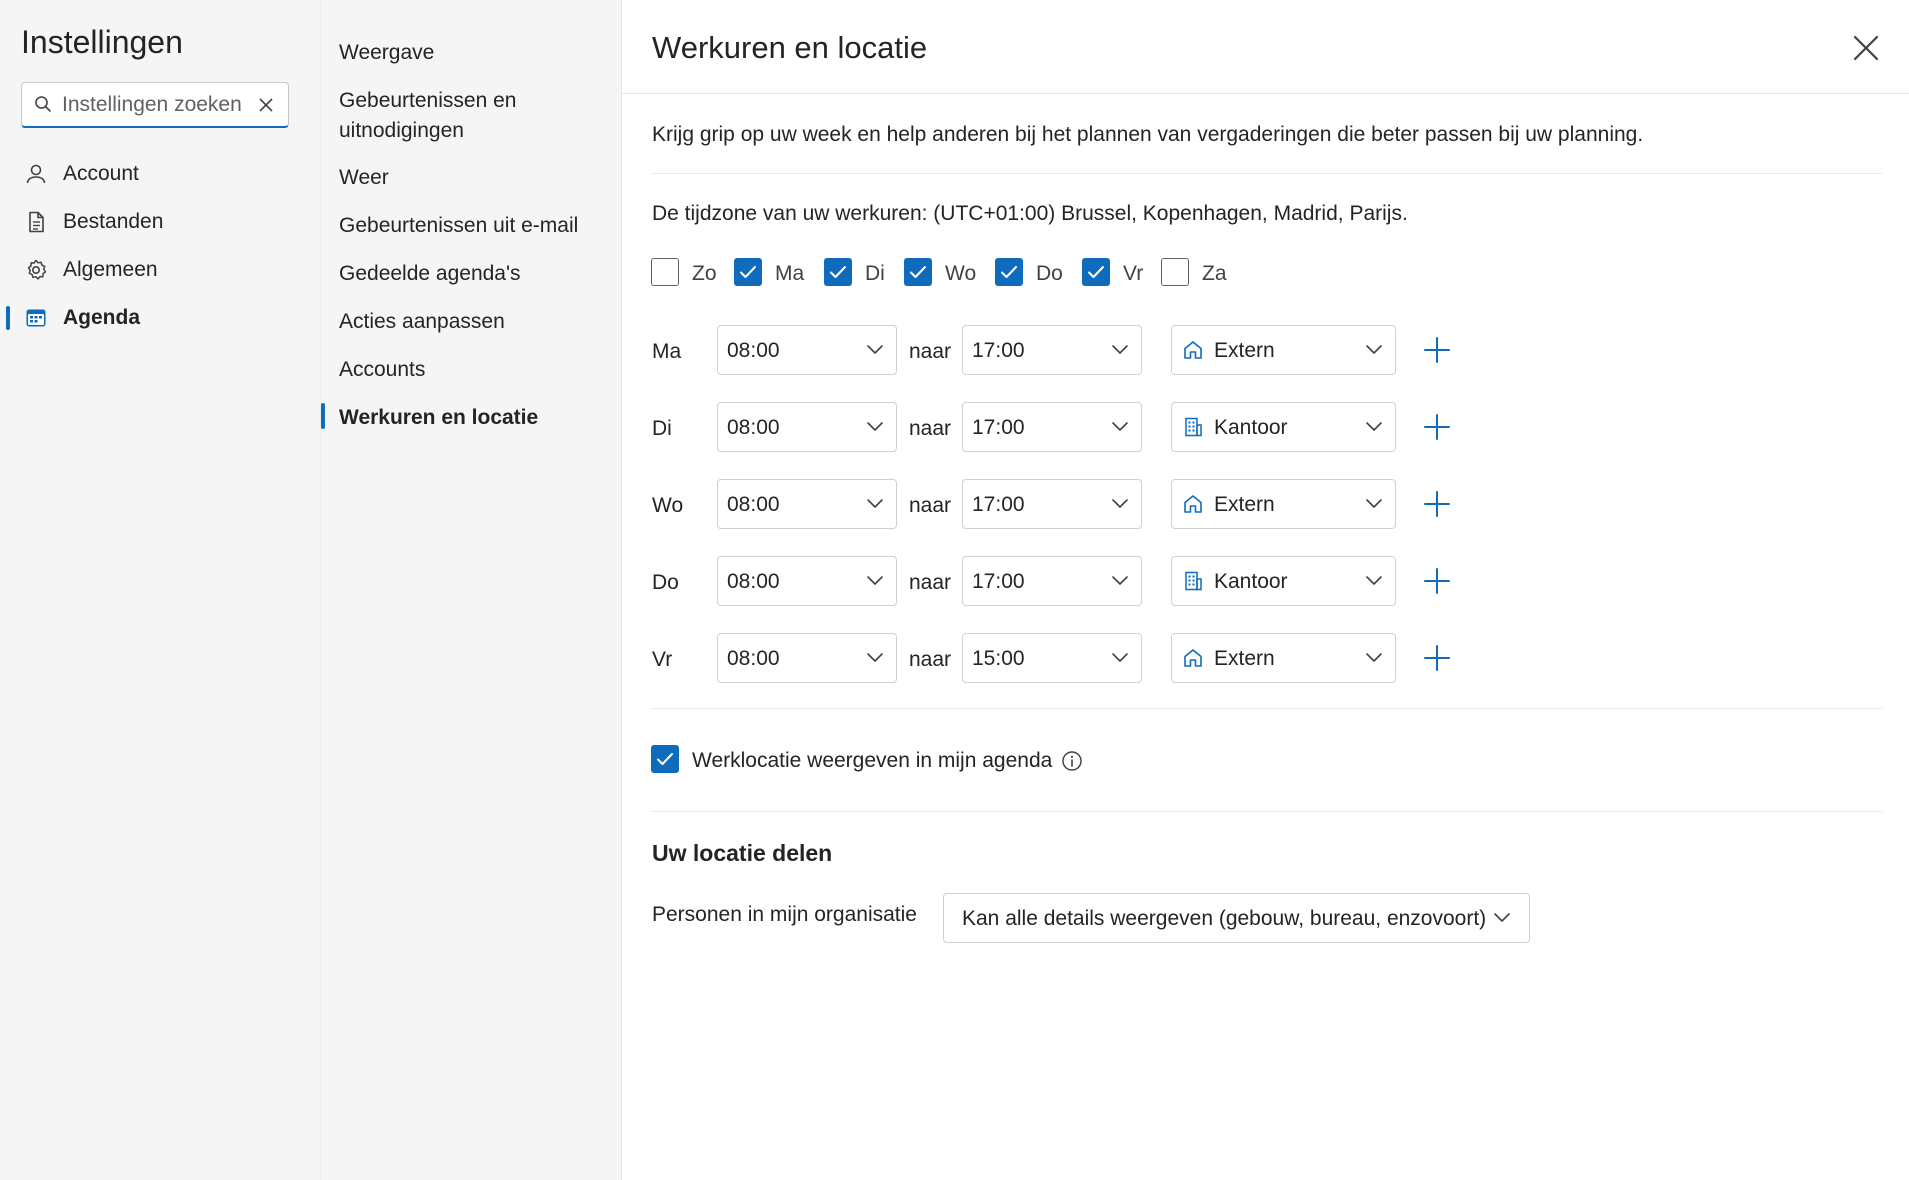  I want to click on day-checkbox-label: Vr, so click(1133, 273).